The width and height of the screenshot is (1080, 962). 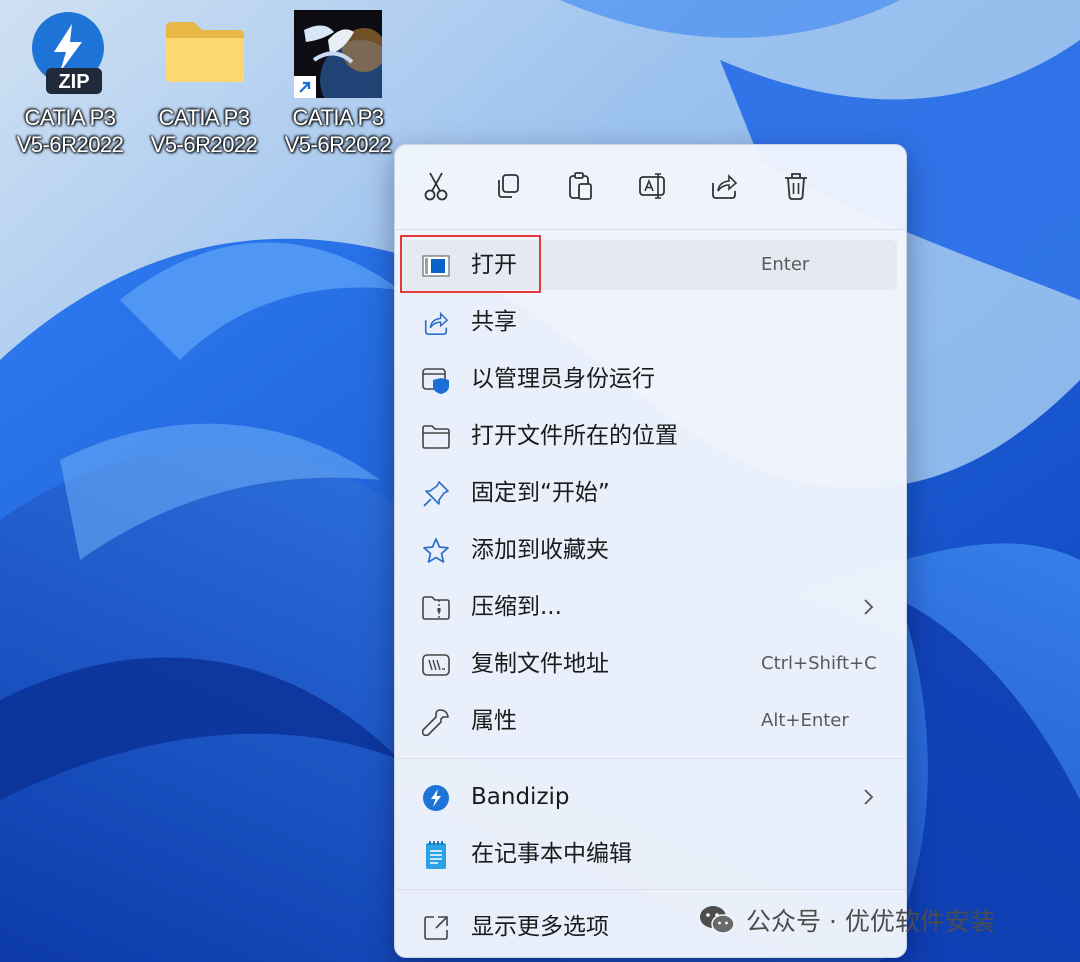 I want to click on desktop-icon-catia: CATIA P3 V5-6R2022, so click(x=338, y=85).